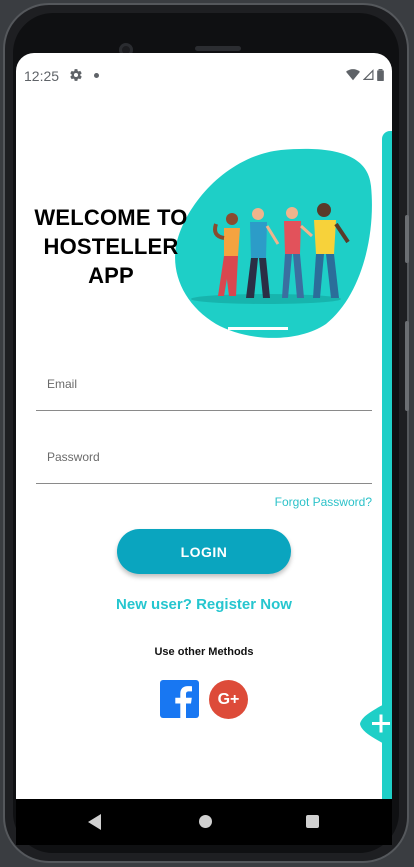 This screenshot has height=867, width=414. I want to click on google-plus-login-button: G+, so click(228, 699).